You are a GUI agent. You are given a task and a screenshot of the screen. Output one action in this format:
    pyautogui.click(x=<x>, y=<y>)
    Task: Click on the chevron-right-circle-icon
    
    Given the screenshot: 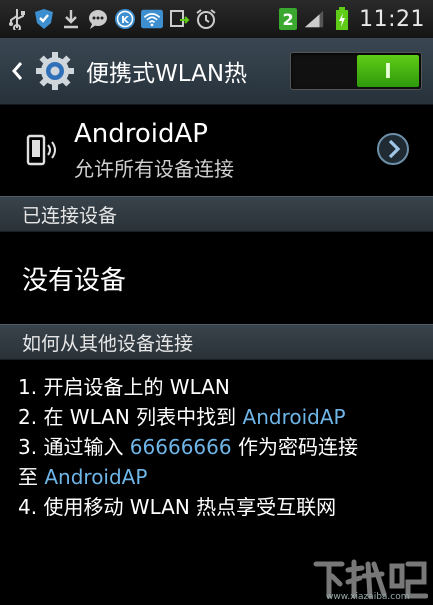 What is the action you would take?
    pyautogui.click(x=393, y=149)
    